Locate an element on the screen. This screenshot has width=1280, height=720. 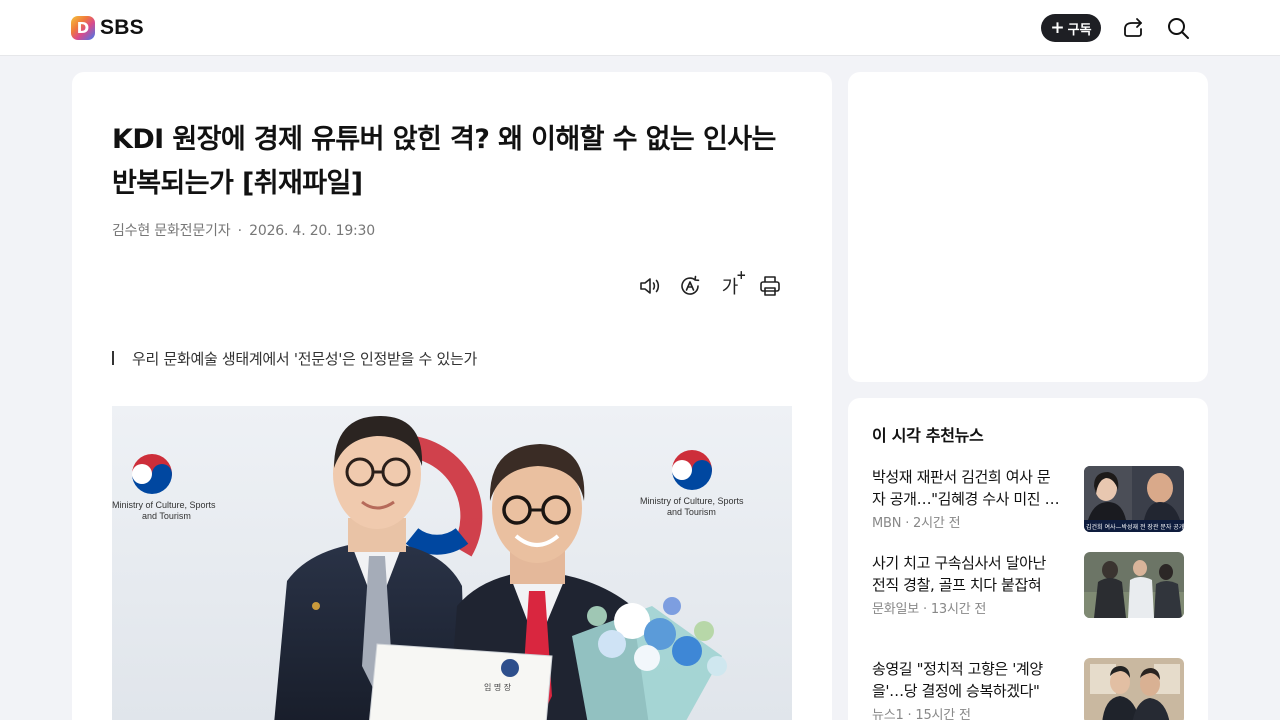
plus-icon: + is located at coordinates (1057, 27).